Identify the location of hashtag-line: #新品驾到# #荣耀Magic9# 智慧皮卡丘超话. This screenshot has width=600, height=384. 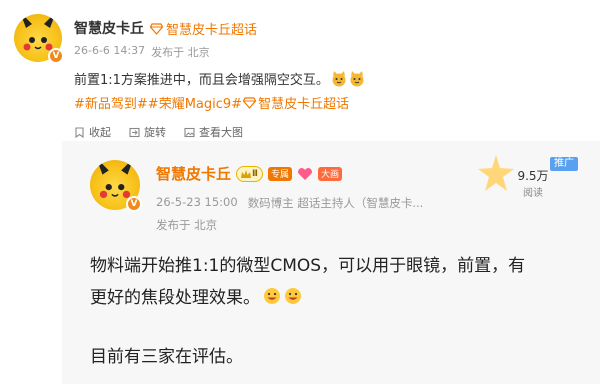
(211, 102).